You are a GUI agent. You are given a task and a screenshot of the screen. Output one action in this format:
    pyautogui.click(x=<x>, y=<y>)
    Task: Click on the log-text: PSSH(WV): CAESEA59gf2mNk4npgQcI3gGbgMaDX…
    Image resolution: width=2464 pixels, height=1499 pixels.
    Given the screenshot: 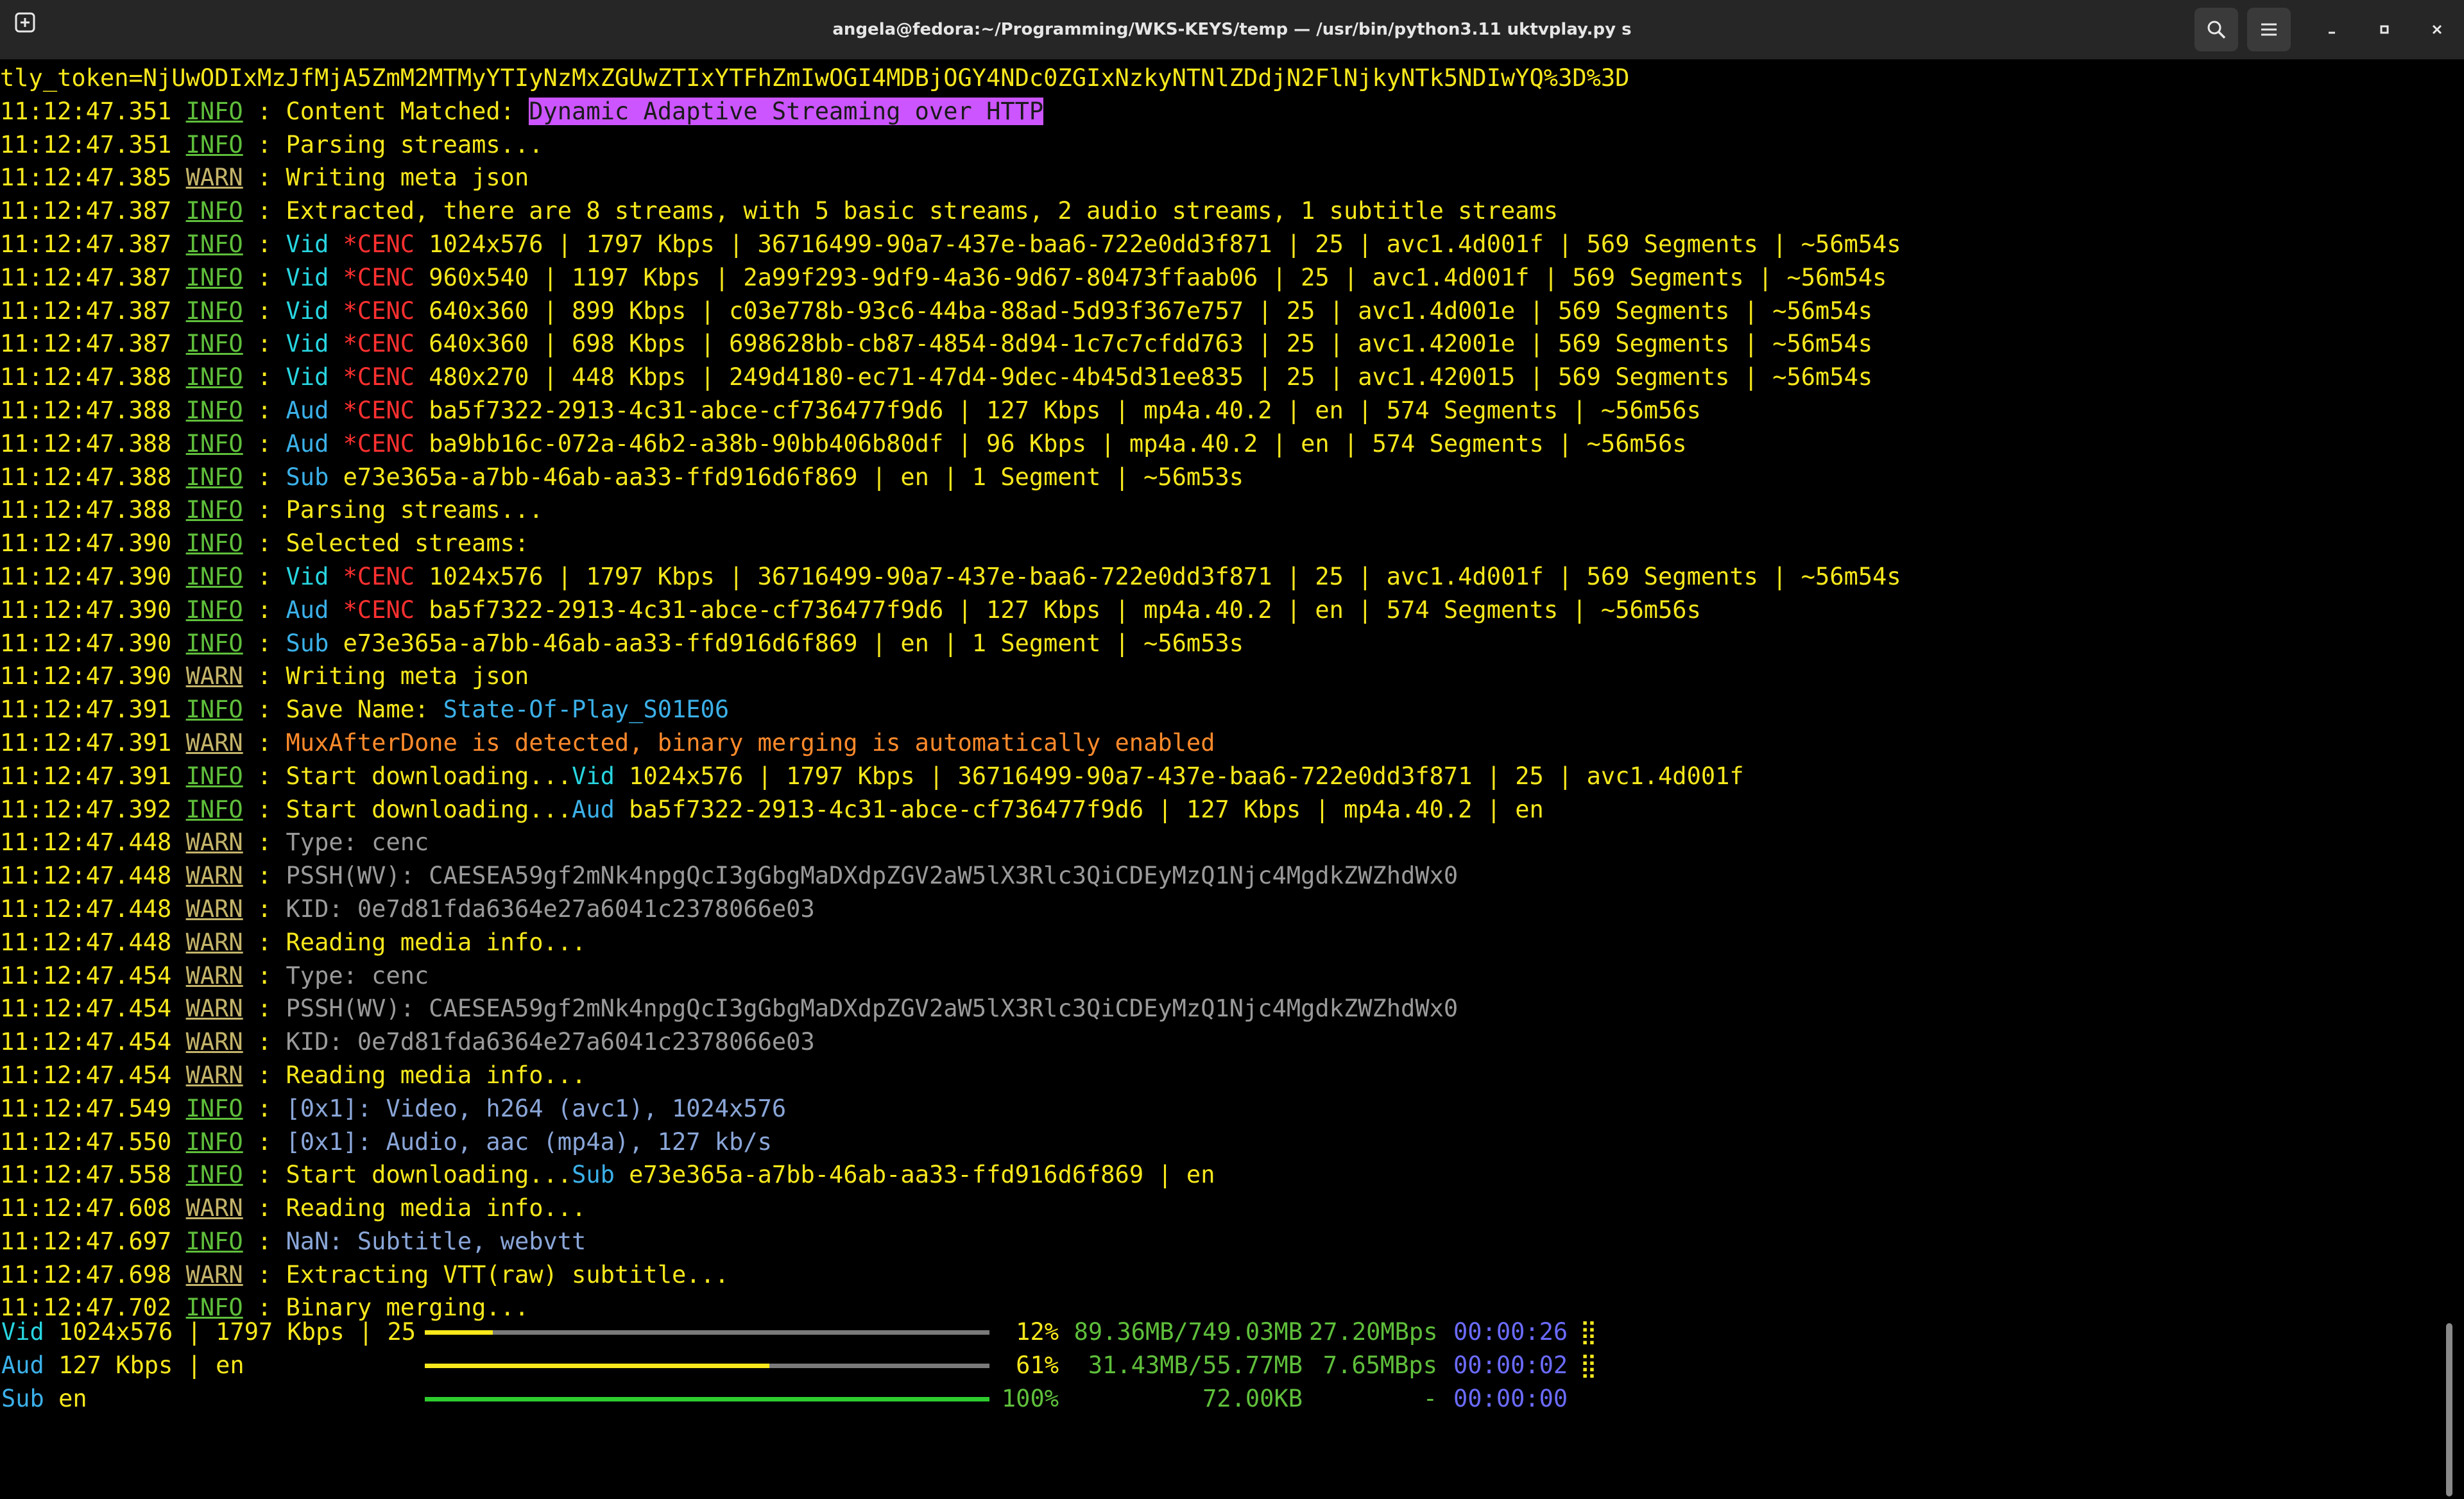 What is the action you would take?
    pyautogui.click(x=872, y=1009)
    